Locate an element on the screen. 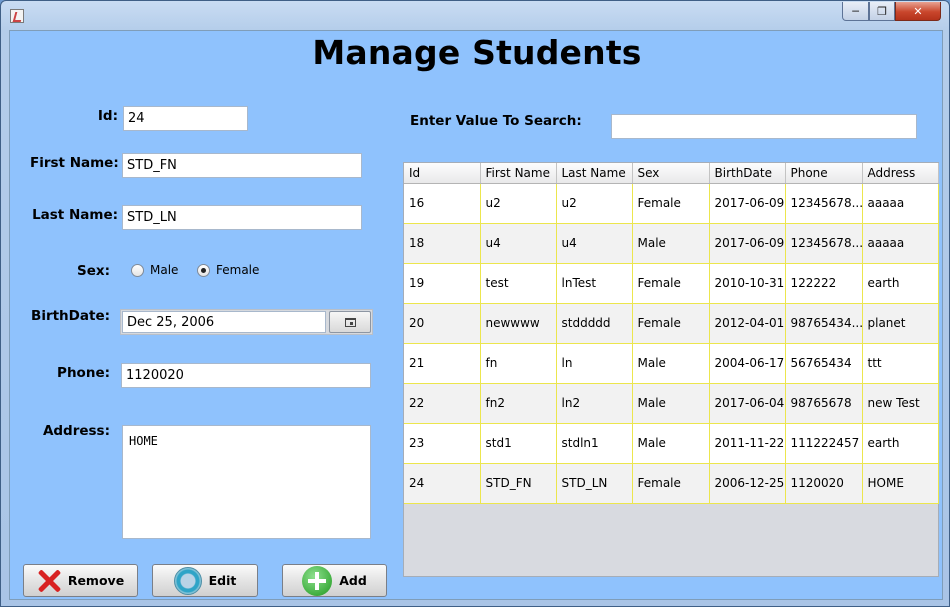 The height and width of the screenshot is (607, 950). table-row: 21 fn ln Male 2004-06-17 56765434 ttt is located at coordinates (671, 363).